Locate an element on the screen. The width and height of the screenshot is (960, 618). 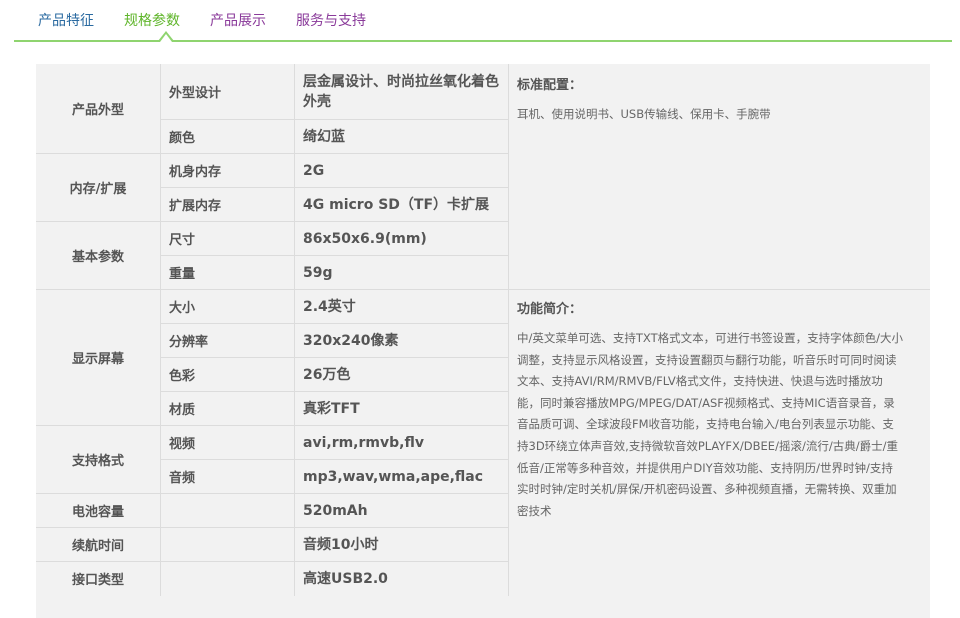
category-interface: 接口类型 is located at coordinates (97, 580).